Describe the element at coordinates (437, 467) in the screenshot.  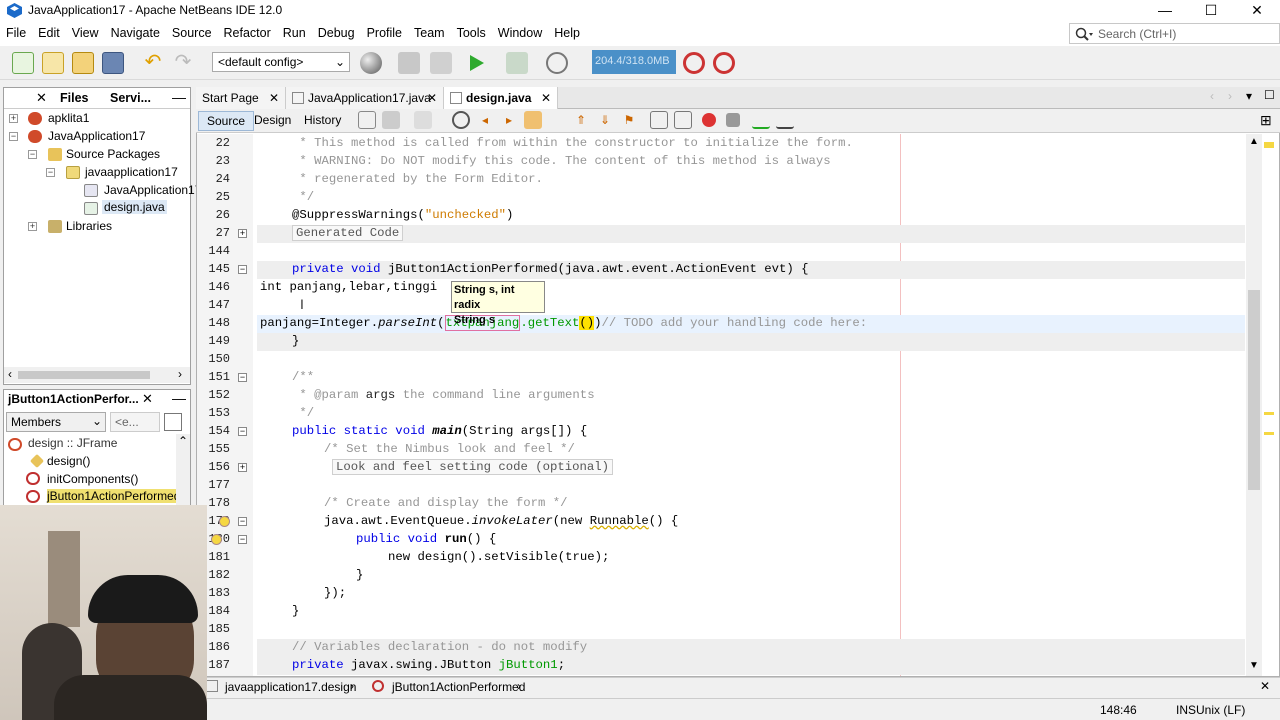
I see `code-line-156: Look and feel setting code (optional)` at that location.